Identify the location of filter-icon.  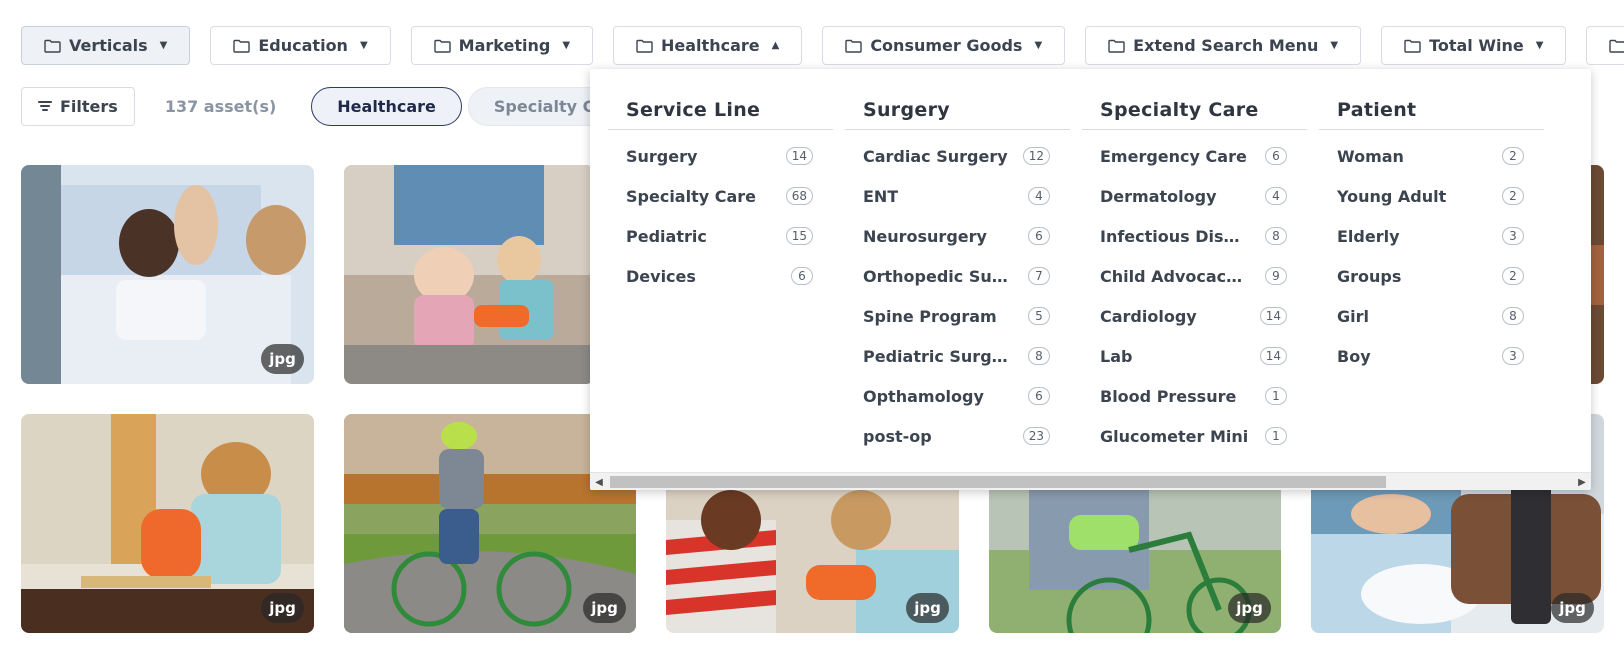
(45, 106).